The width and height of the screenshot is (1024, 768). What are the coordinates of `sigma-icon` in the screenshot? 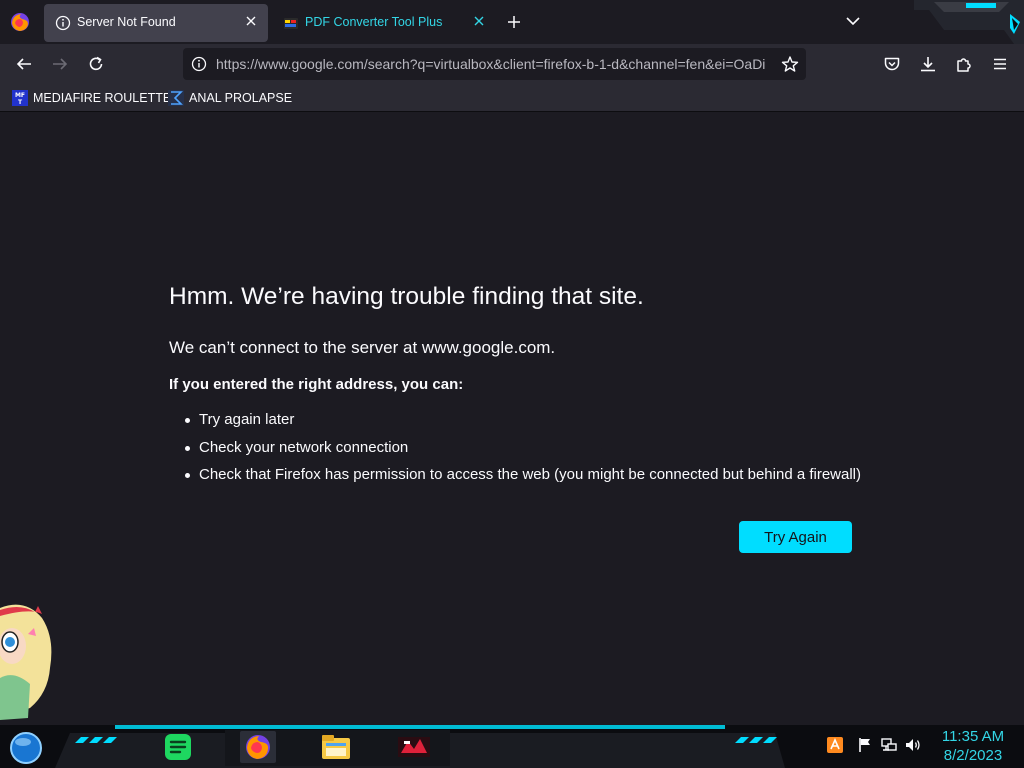 It's located at (176, 98).